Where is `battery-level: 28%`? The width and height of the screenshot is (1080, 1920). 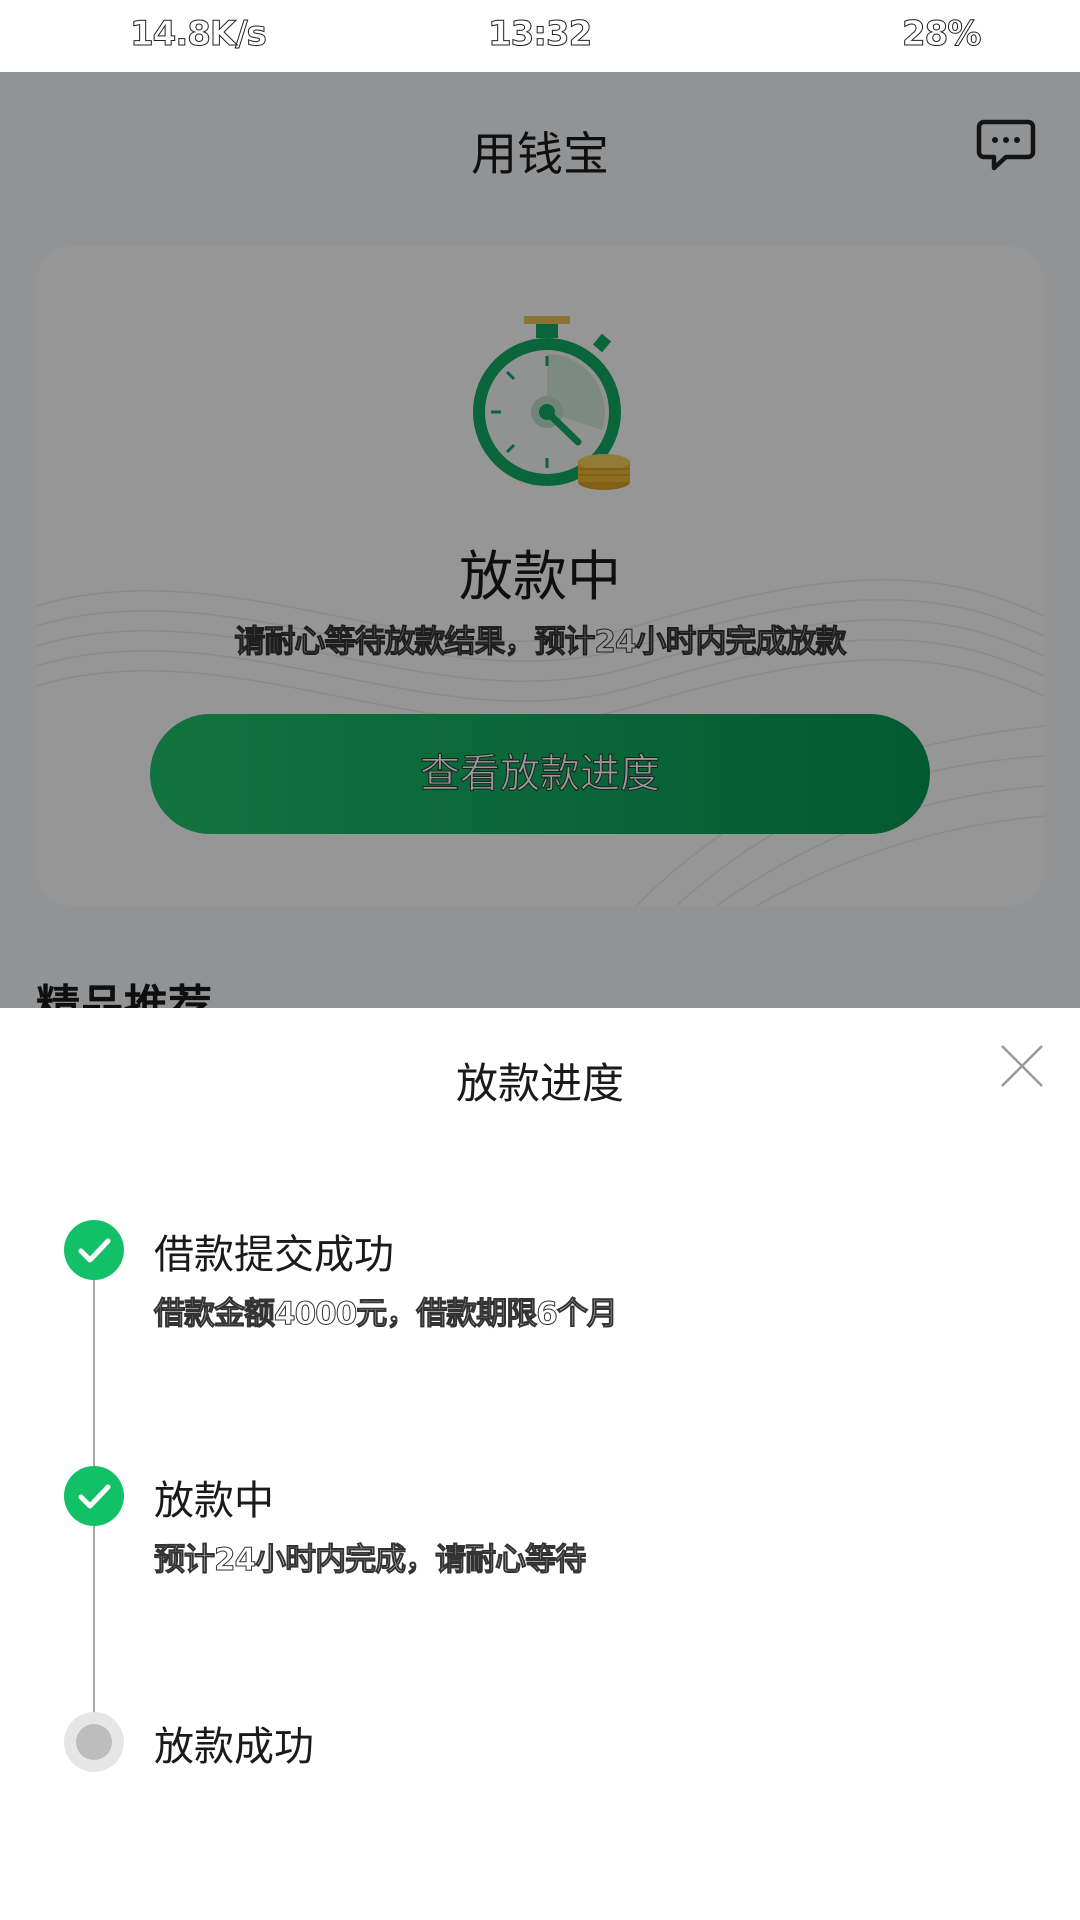 battery-level: 28% is located at coordinates (941, 34).